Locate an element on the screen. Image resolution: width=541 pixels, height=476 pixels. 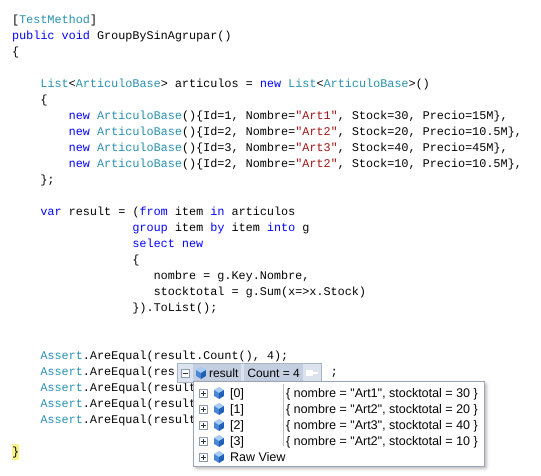
item-value: { nombre = "Art3", stocktotal = 40 } is located at coordinates (381, 425).